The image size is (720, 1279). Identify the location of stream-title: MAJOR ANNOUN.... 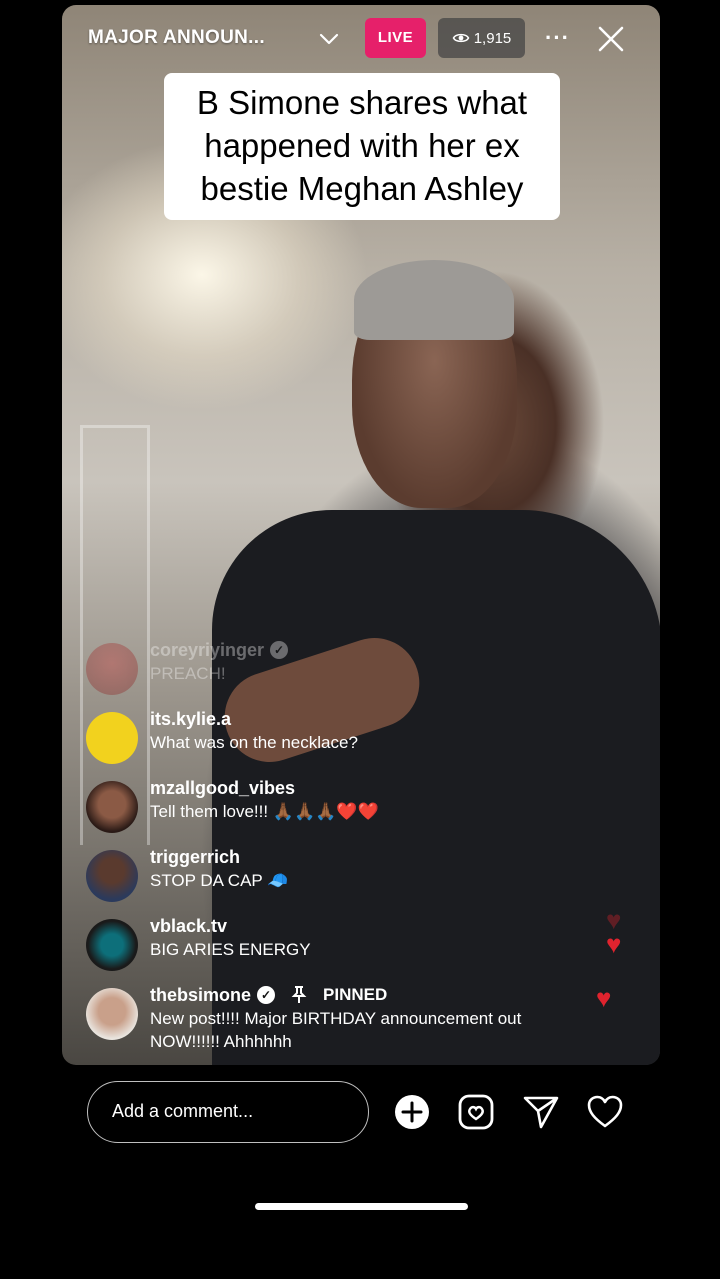
(176, 38).